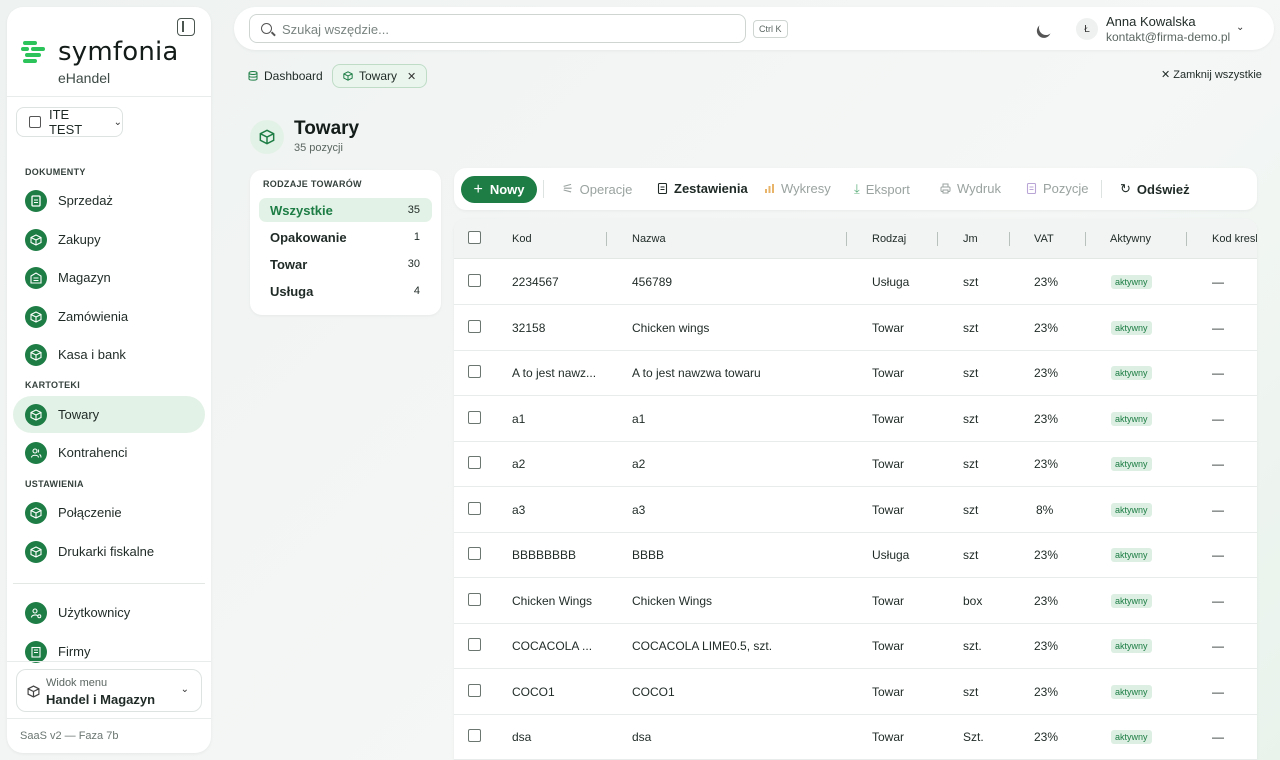  I want to click on category-count: 4, so click(416, 291).